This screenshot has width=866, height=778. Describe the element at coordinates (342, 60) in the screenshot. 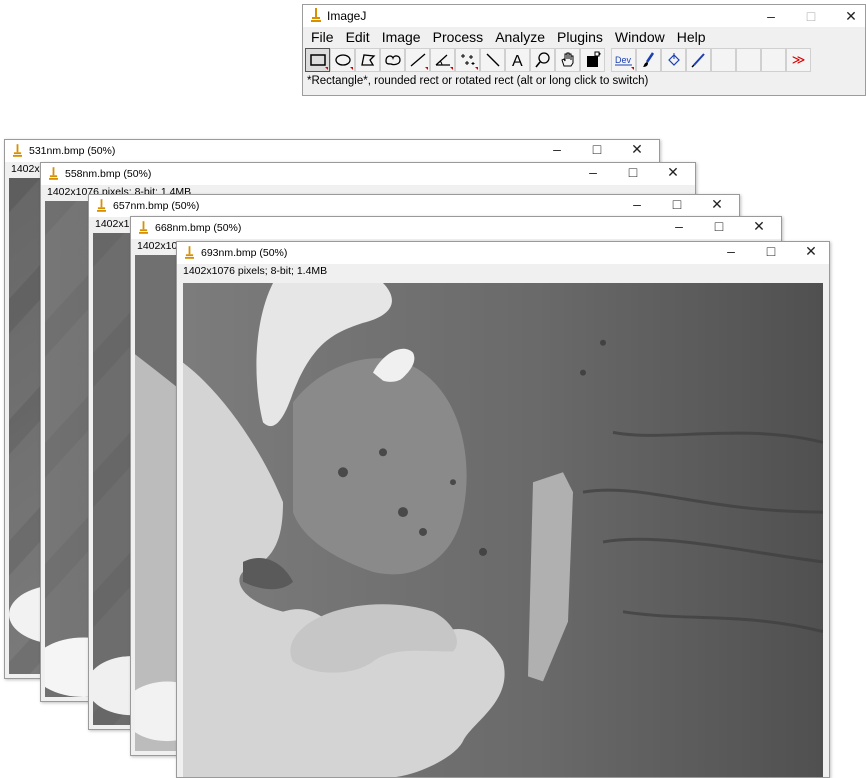

I see `oval-tool` at that location.